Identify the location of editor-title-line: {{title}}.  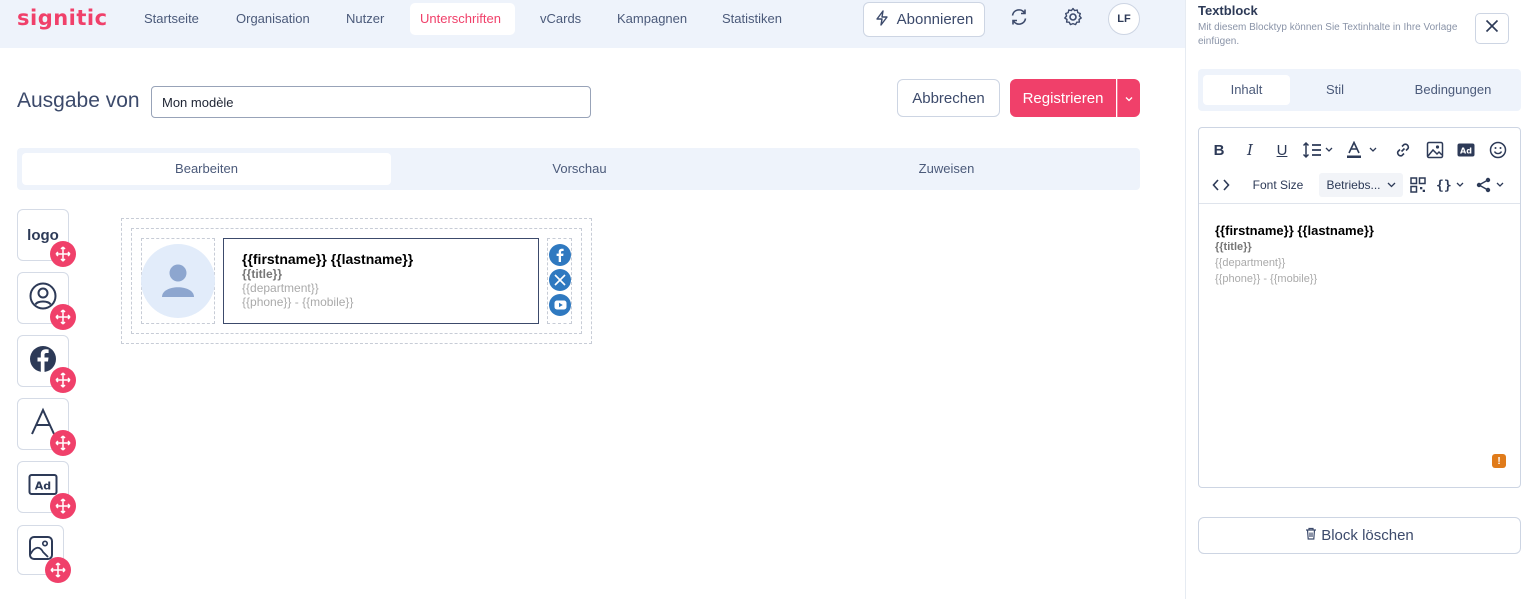
(1233, 247).